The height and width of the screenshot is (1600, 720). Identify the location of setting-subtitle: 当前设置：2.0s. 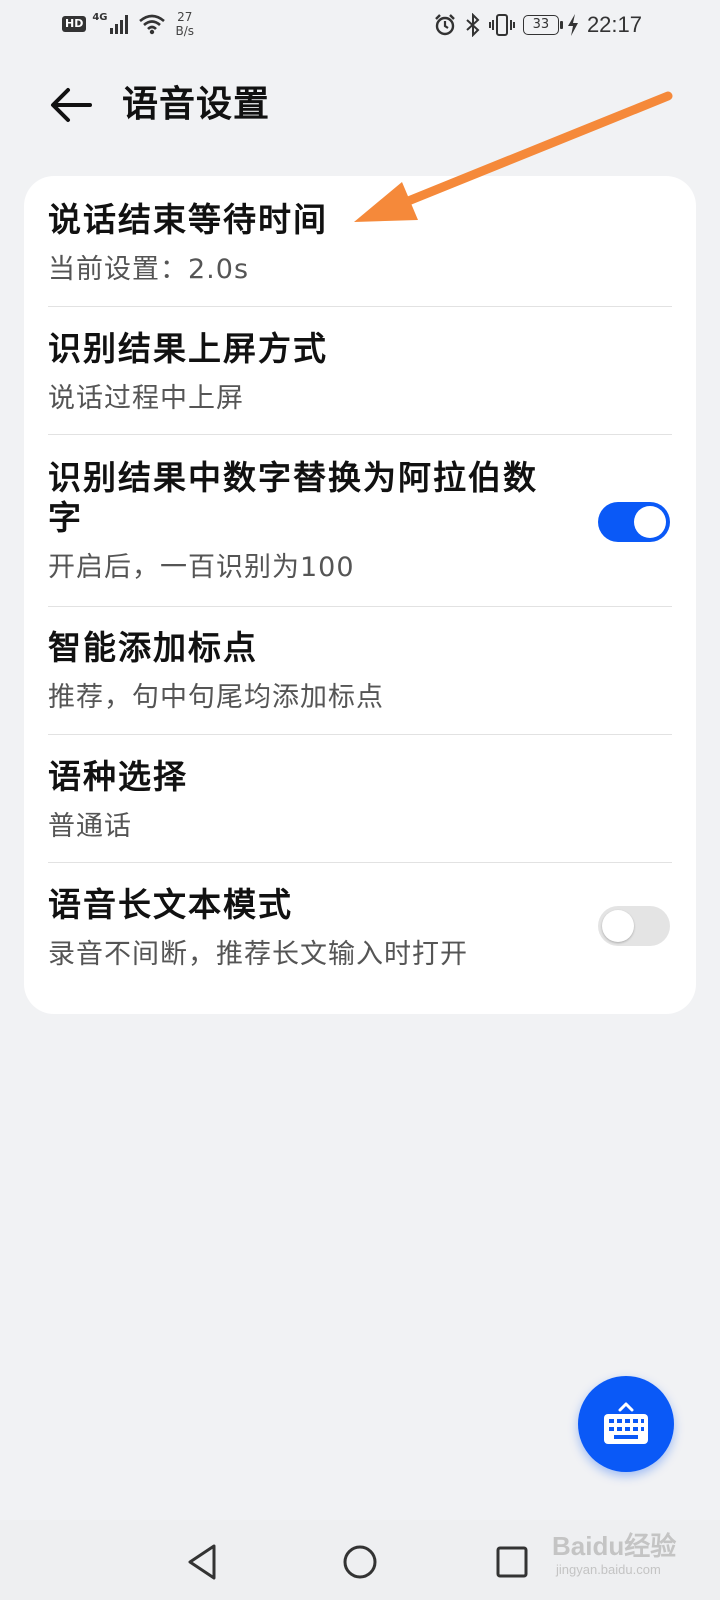
(149, 269).